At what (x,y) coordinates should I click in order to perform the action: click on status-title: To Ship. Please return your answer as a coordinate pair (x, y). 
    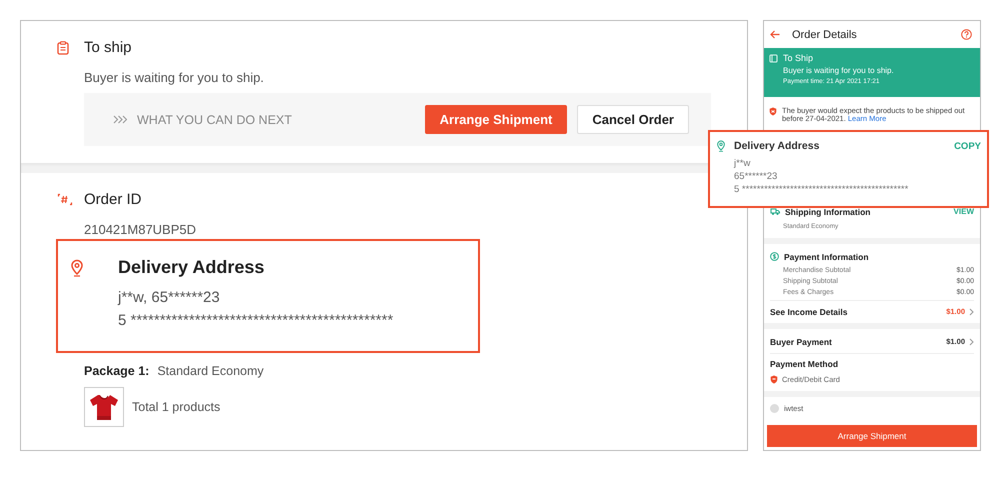
    Looking at the image, I should click on (798, 58).